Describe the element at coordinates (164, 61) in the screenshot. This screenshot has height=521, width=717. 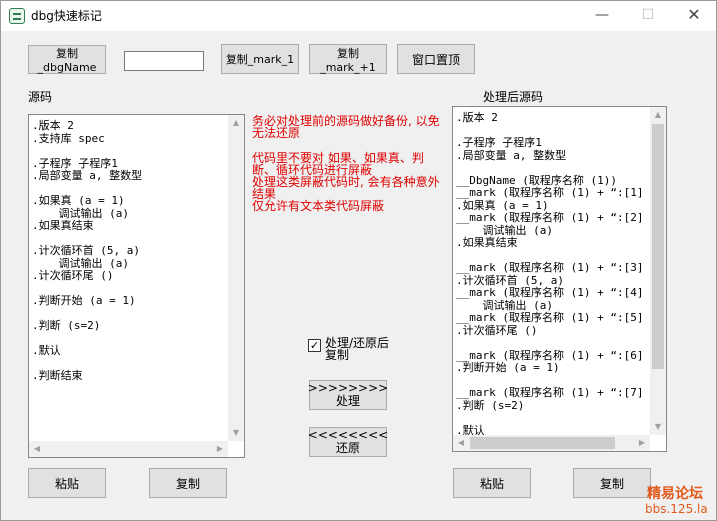
I see `mark-start-input` at that location.